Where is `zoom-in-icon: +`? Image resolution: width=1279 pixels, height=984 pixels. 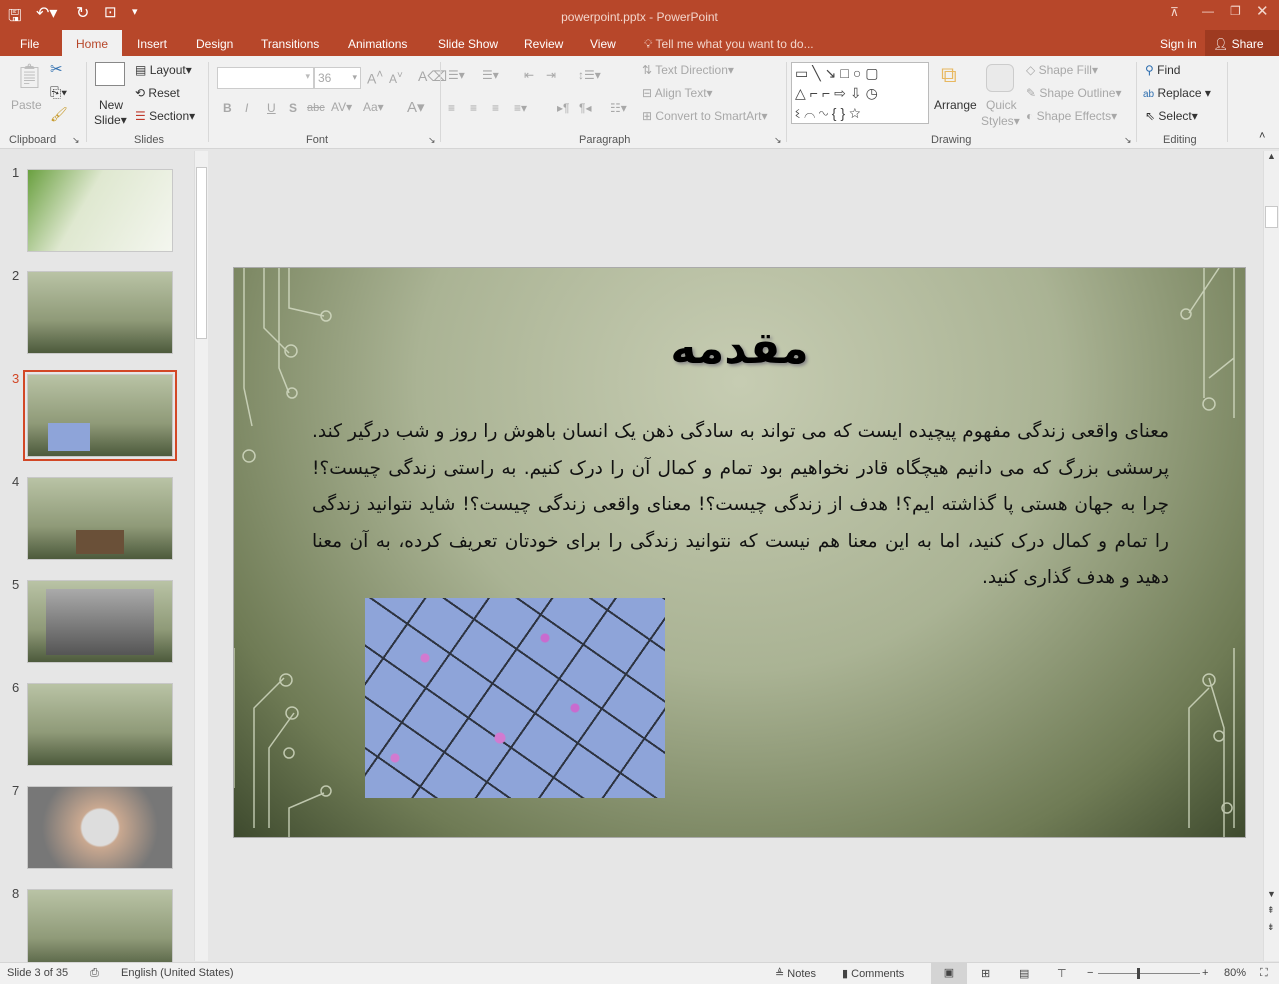
zoom-in-icon: + is located at coordinates (1205, 973).